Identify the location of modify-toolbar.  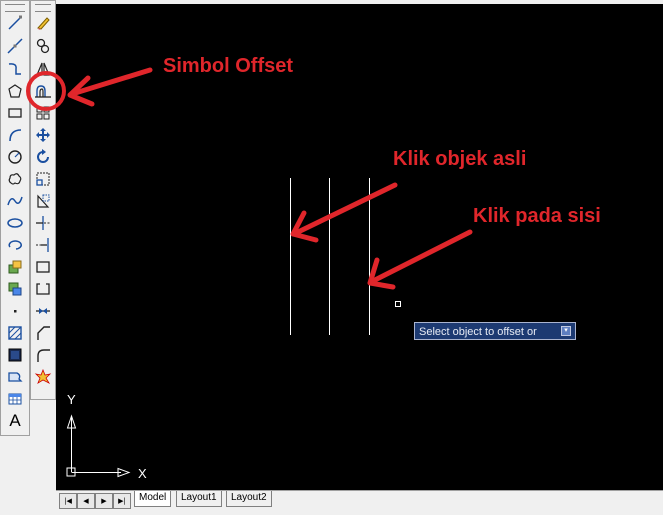
(43, 200).